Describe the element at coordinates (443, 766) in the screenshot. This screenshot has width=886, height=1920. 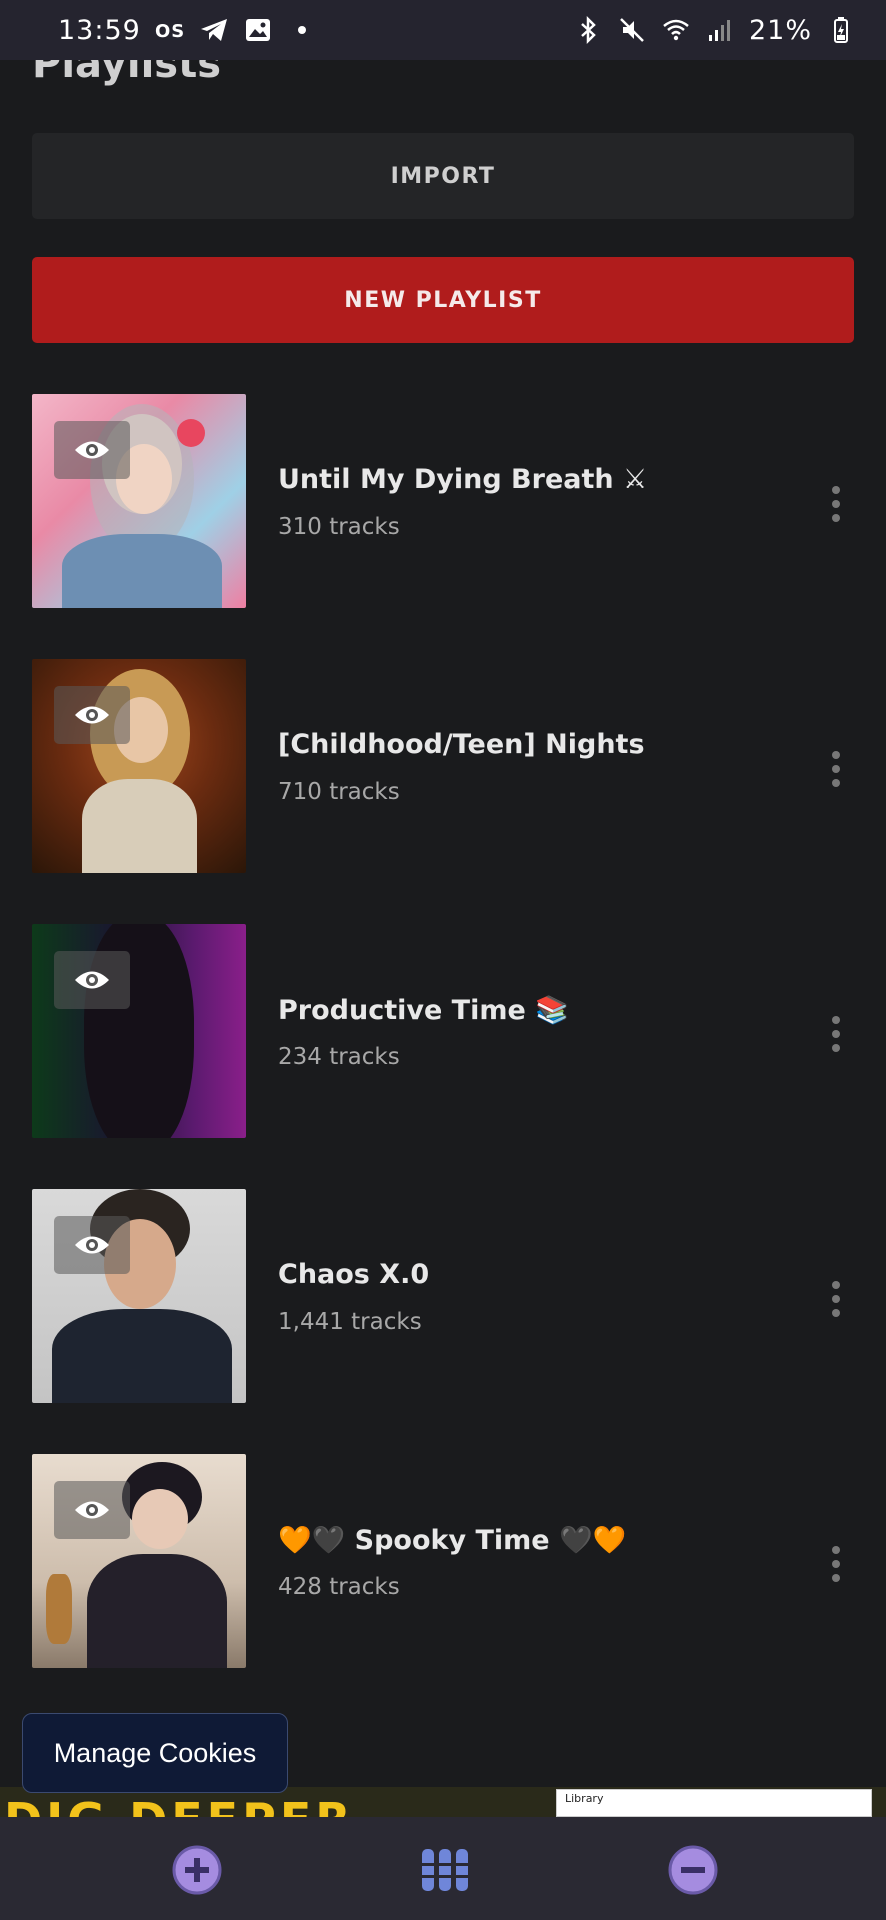
I see `playlist-item: [Childhood/Teen] Nights 710 tracks` at that location.